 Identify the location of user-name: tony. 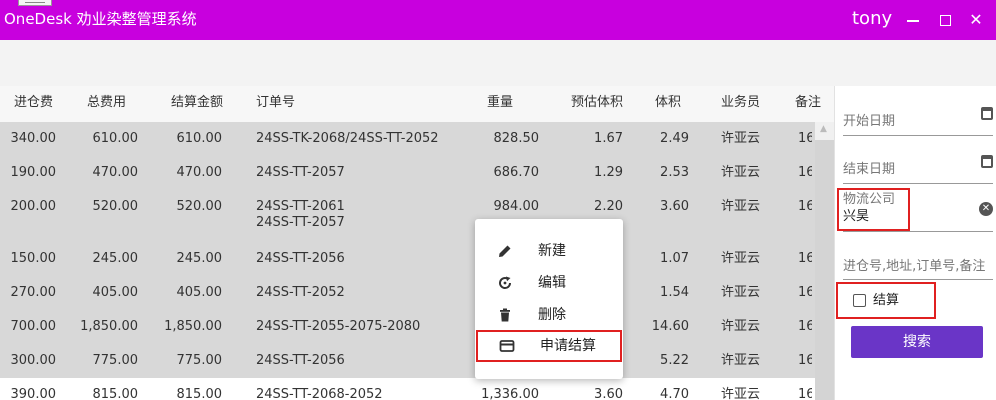
(872, 19).